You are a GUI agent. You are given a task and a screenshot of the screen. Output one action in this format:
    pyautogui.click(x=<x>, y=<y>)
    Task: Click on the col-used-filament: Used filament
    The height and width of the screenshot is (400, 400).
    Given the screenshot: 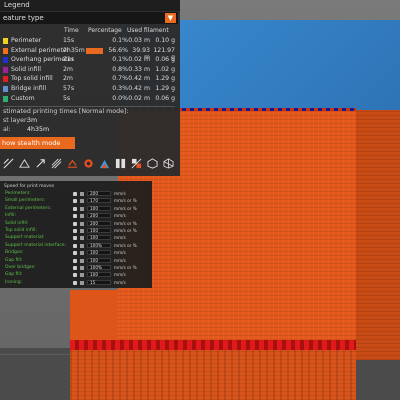 What is the action you would take?
    pyautogui.click(x=148, y=30)
    